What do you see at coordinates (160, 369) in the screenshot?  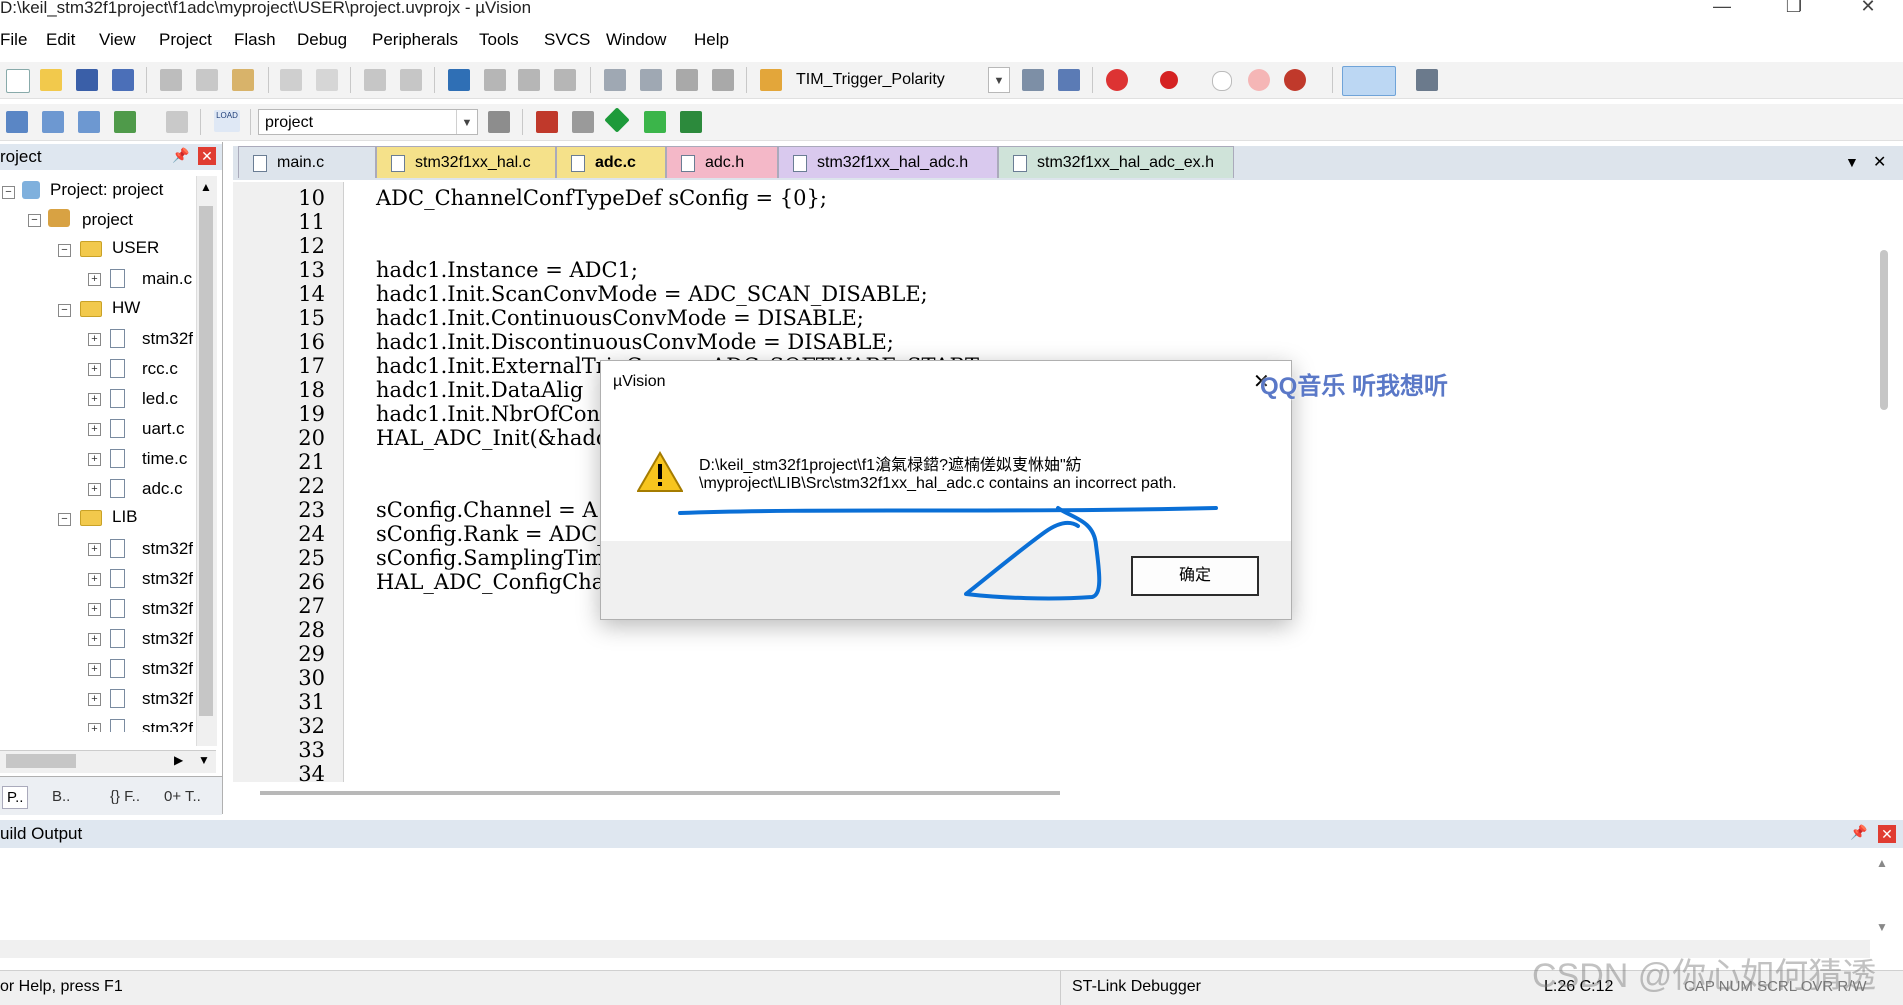 I see `file-rcc-c: rcc.c` at bounding box center [160, 369].